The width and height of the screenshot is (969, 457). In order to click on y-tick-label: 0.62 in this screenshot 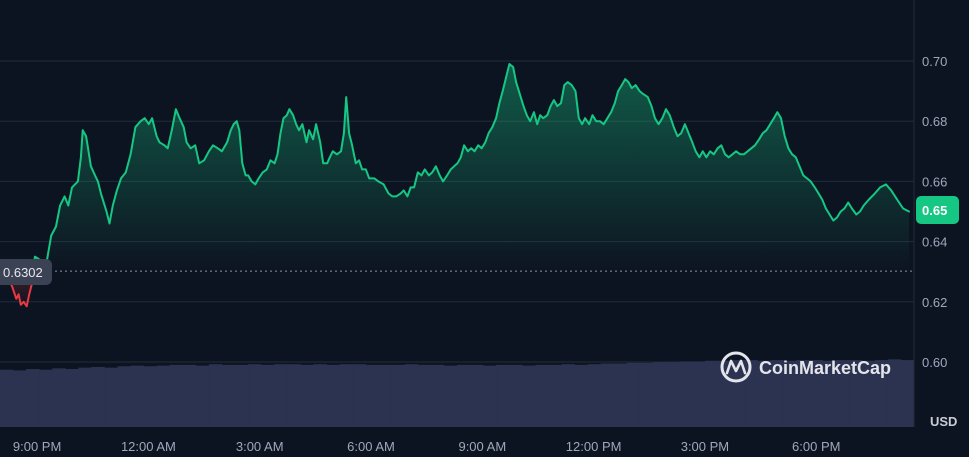, I will do `click(934, 302)`.